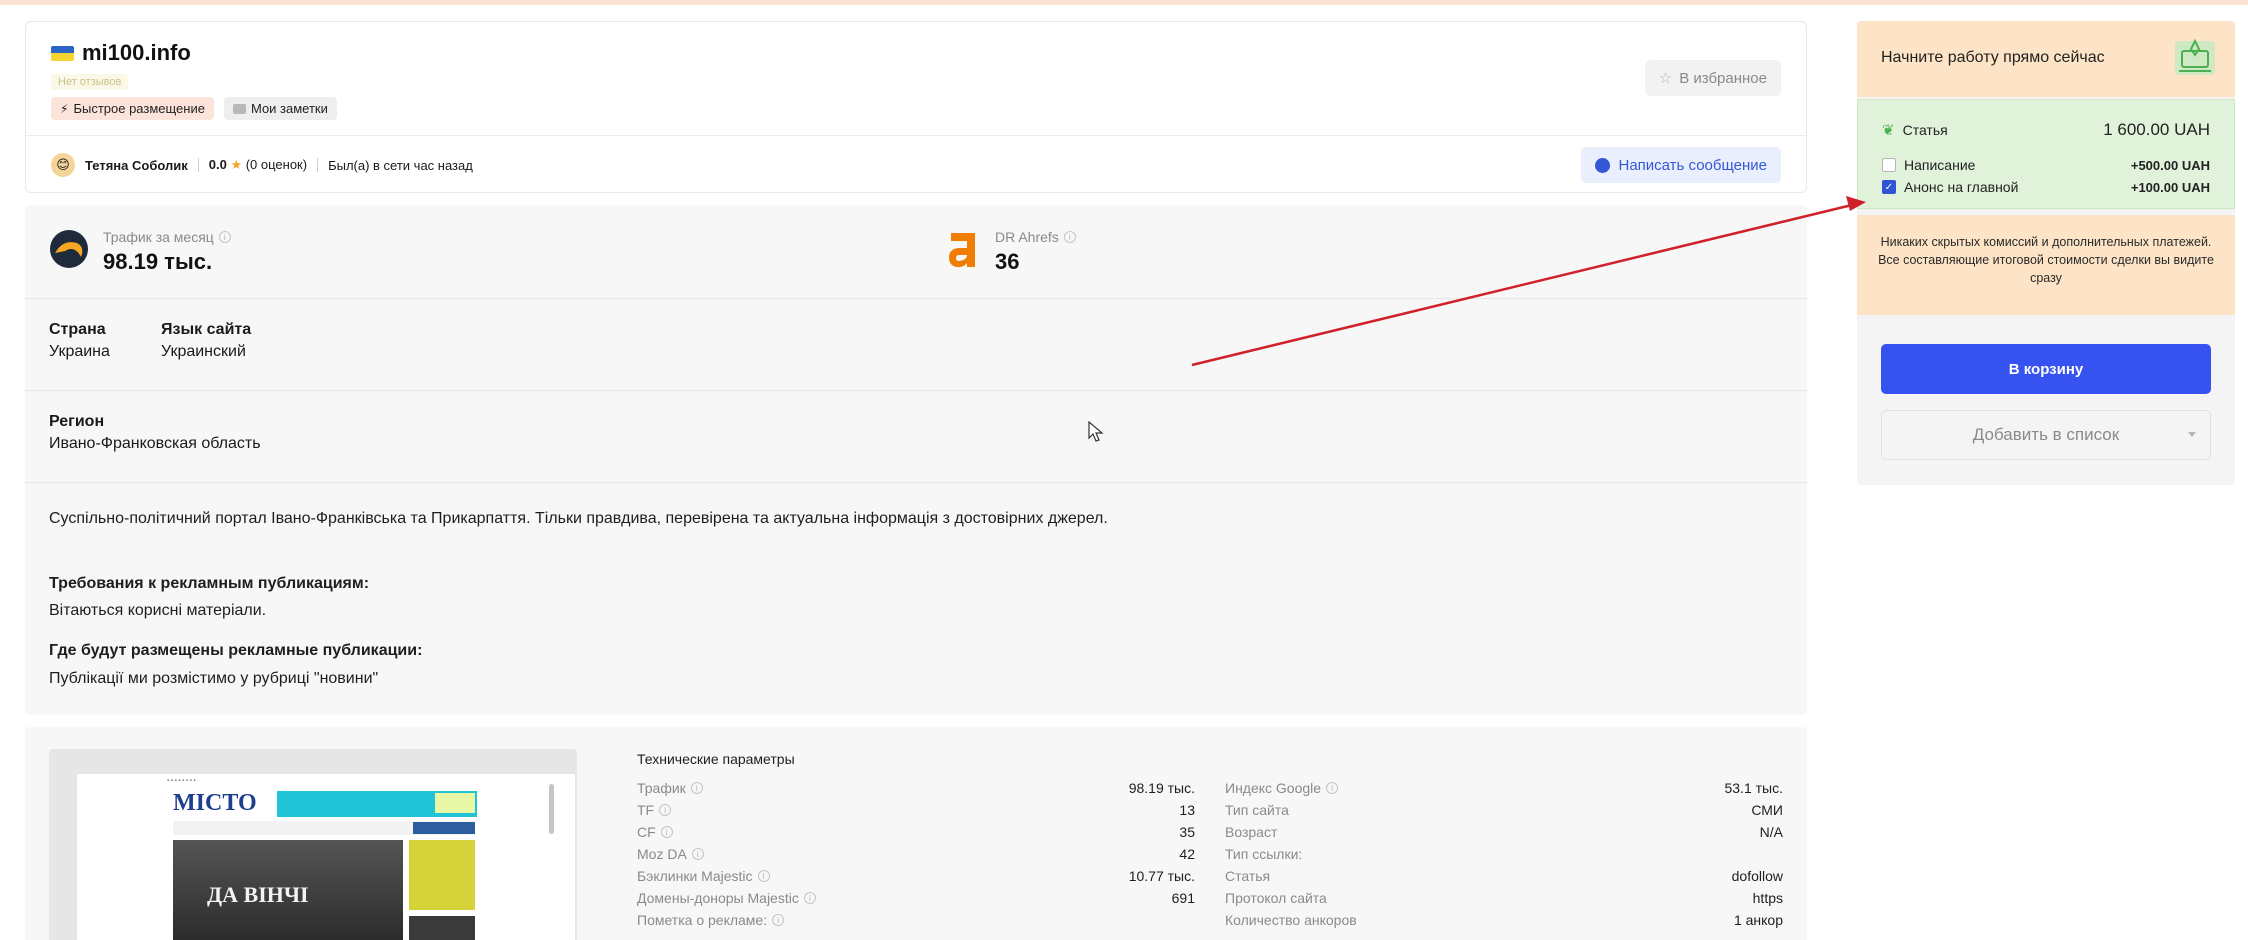 The width and height of the screenshot is (2248, 940). What do you see at coordinates (1889, 165) in the screenshot?
I see `writing-checkbox` at bounding box center [1889, 165].